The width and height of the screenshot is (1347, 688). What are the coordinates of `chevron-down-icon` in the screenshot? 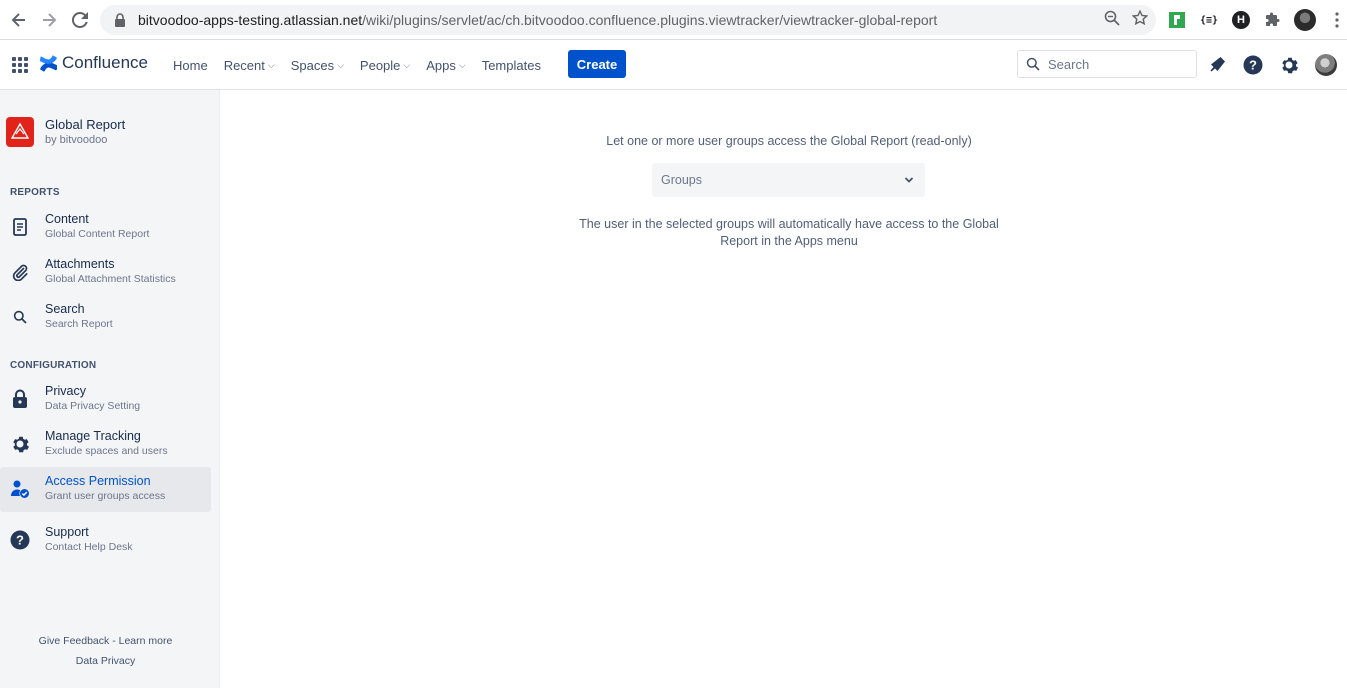 It's located at (909, 180).